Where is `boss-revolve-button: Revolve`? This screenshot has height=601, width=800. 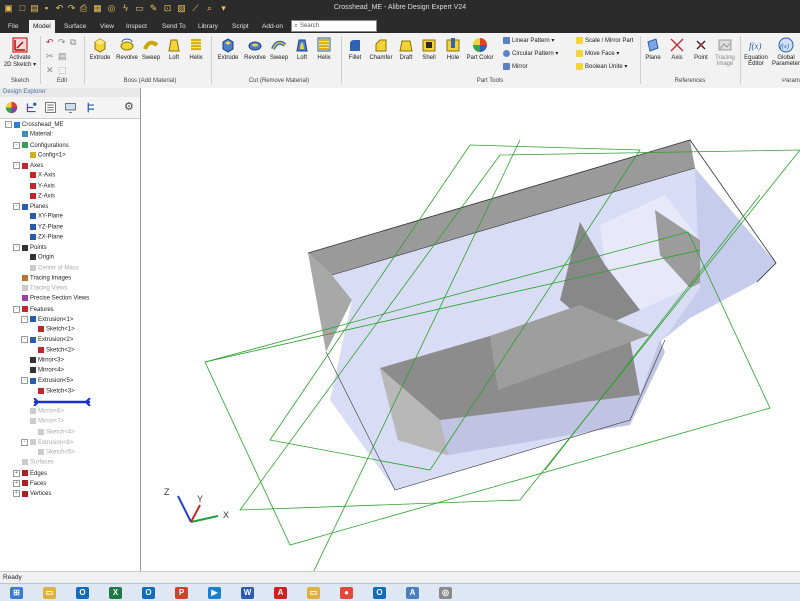
boss-revolve-button: Revolve is located at coordinates (127, 49).